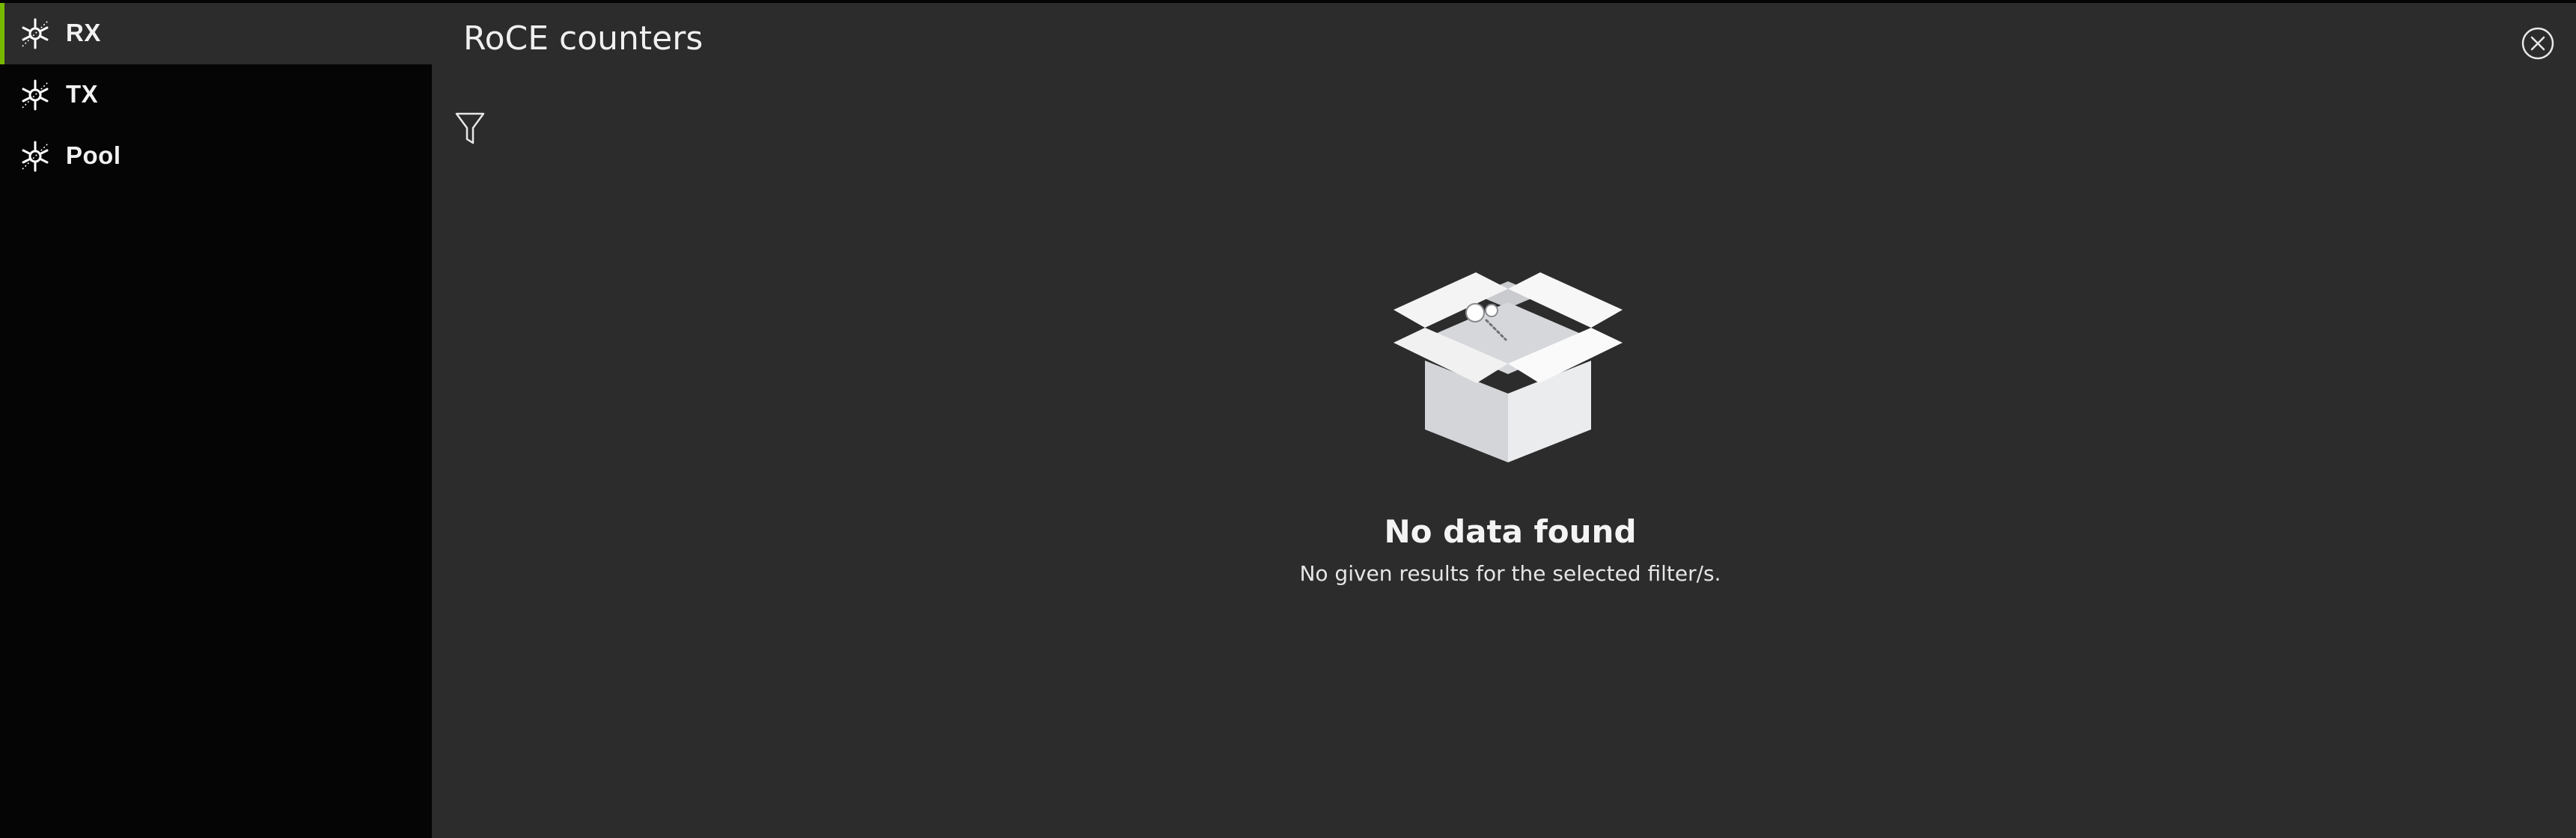 The image size is (2576, 838). I want to click on sidebar-item-label: RX, so click(83, 33).